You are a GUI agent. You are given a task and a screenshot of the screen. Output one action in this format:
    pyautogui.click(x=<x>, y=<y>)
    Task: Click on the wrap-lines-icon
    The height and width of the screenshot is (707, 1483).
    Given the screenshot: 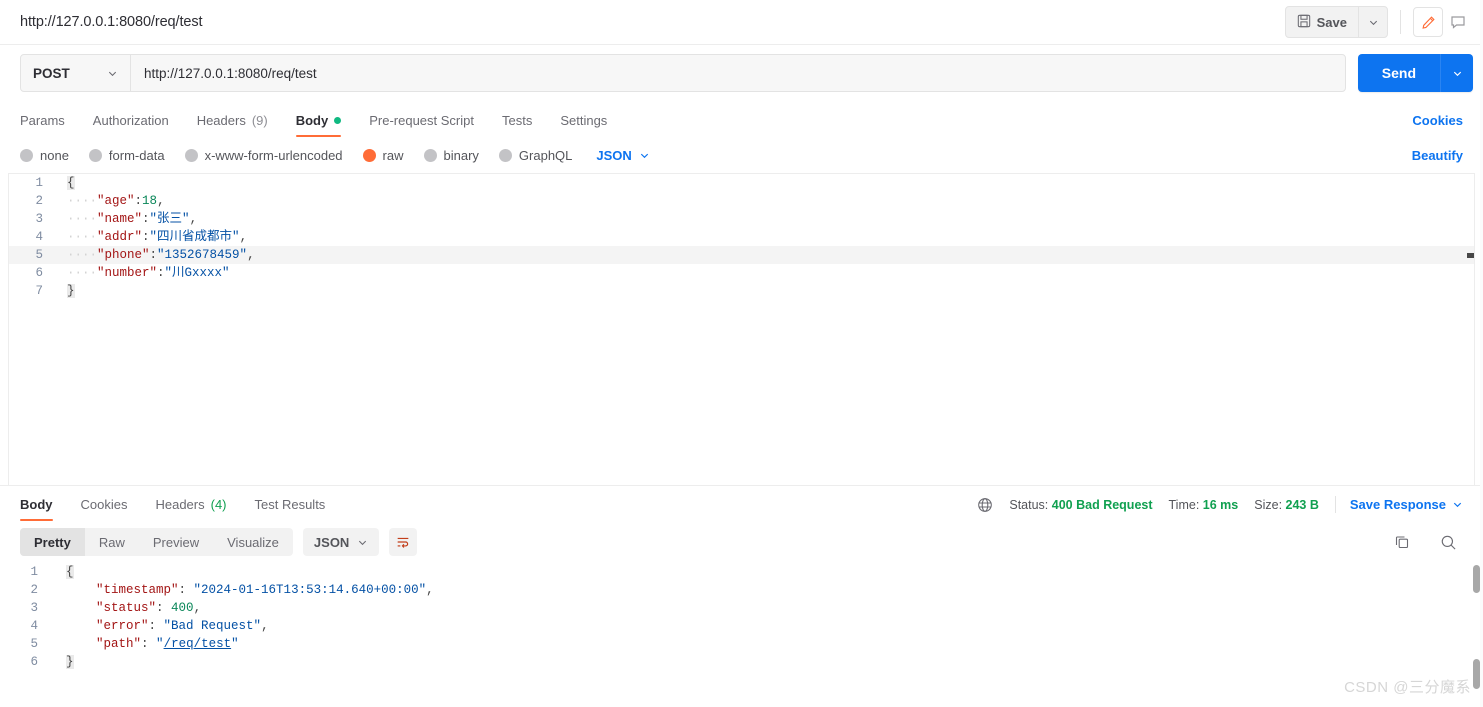 What is the action you would take?
    pyautogui.click(x=403, y=542)
    